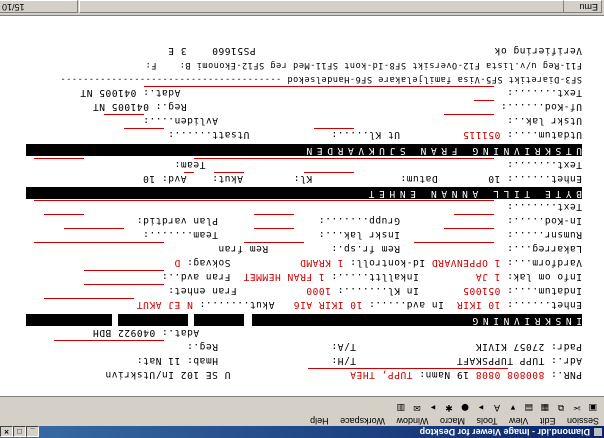 Image resolution: width=604 pixels, height=438 pixels. What do you see at coordinates (330, 92) in the screenshot?
I see `text-line: Text.......: Adat.: 041005 NT` at bounding box center [330, 92].